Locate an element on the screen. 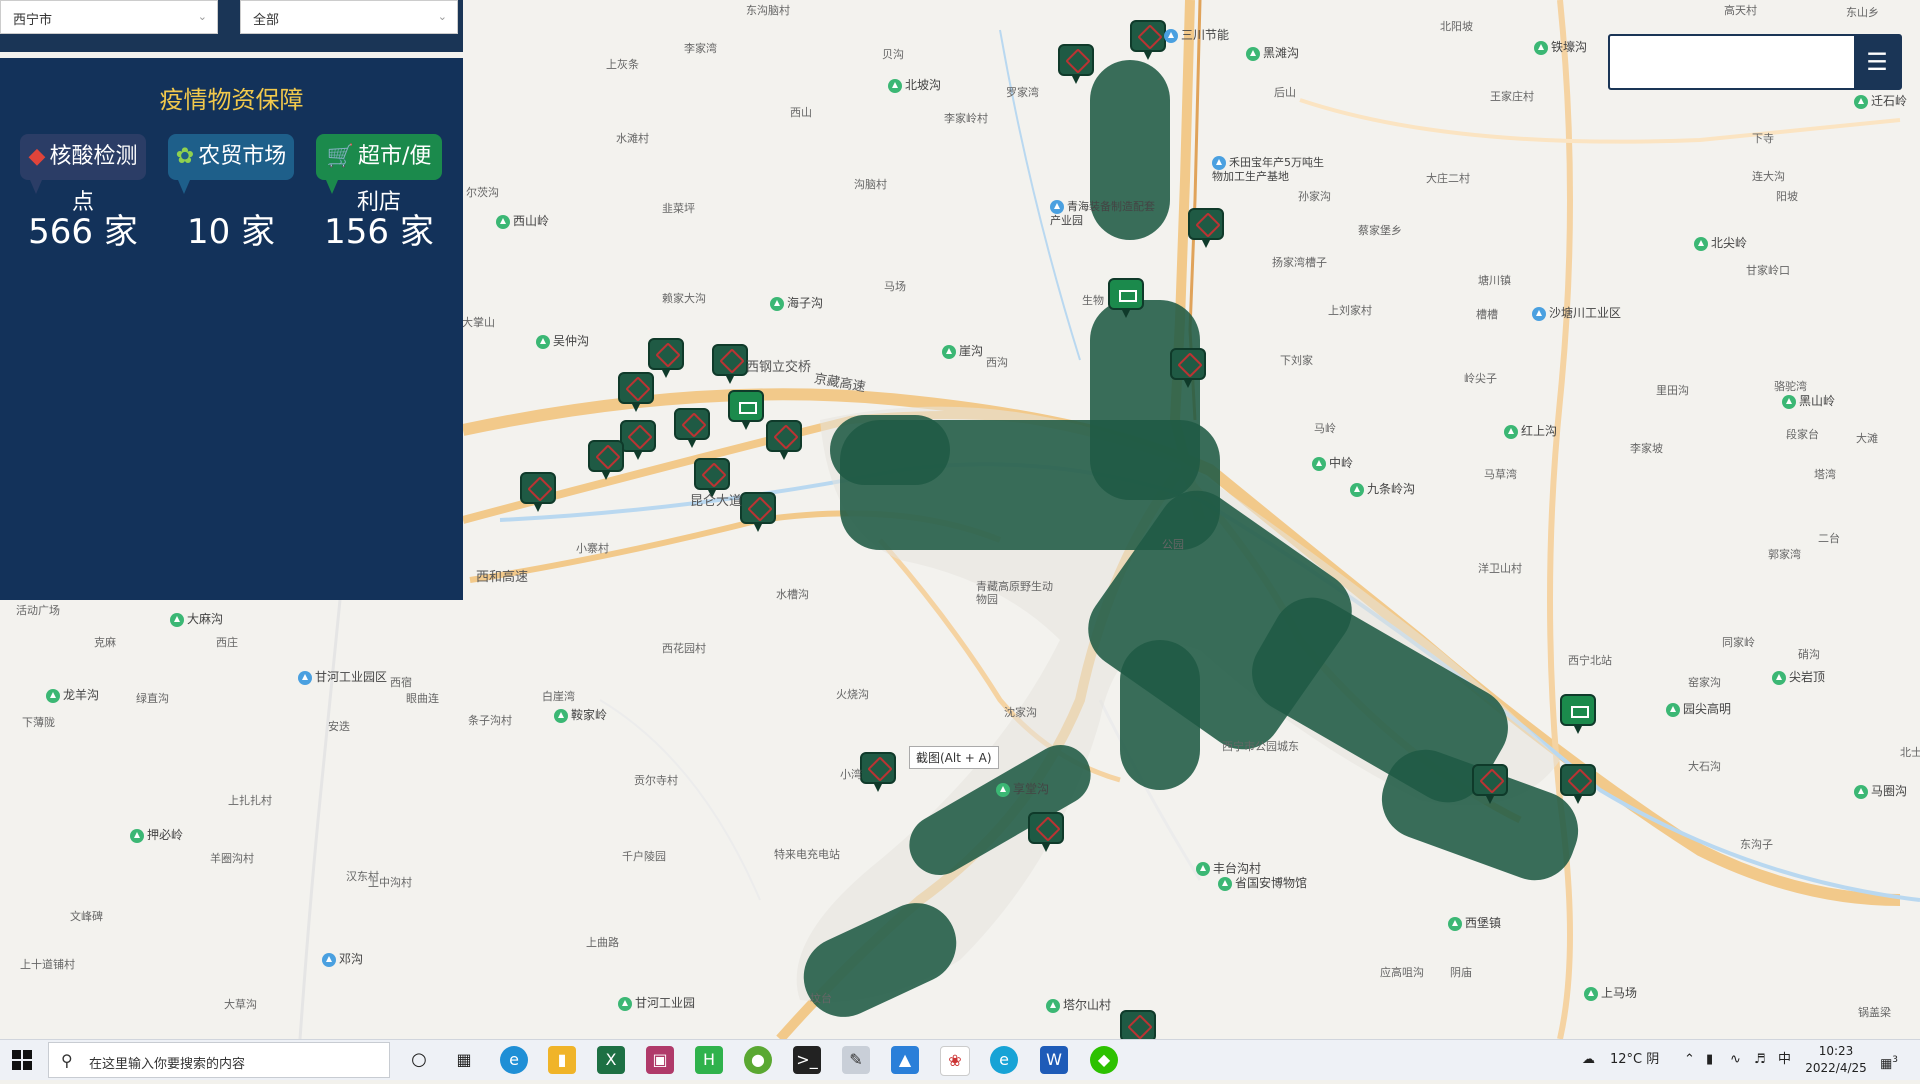 This screenshot has height=1084, width=1920. taskbar-search: ⚲ 在这里输入你要搜索的内容 is located at coordinates (219, 1060).